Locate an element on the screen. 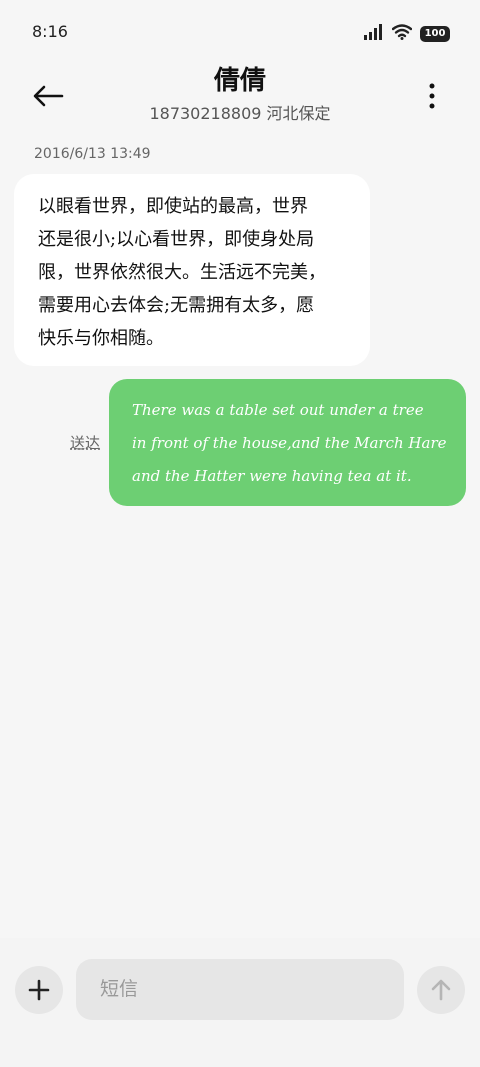 This screenshot has width=480, height=1067. more-options-button is located at coordinates (432, 96).